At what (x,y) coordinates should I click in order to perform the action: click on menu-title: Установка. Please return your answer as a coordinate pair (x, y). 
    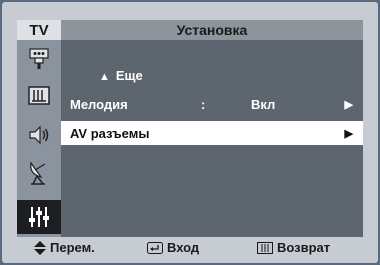
    Looking at the image, I should click on (212, 30).